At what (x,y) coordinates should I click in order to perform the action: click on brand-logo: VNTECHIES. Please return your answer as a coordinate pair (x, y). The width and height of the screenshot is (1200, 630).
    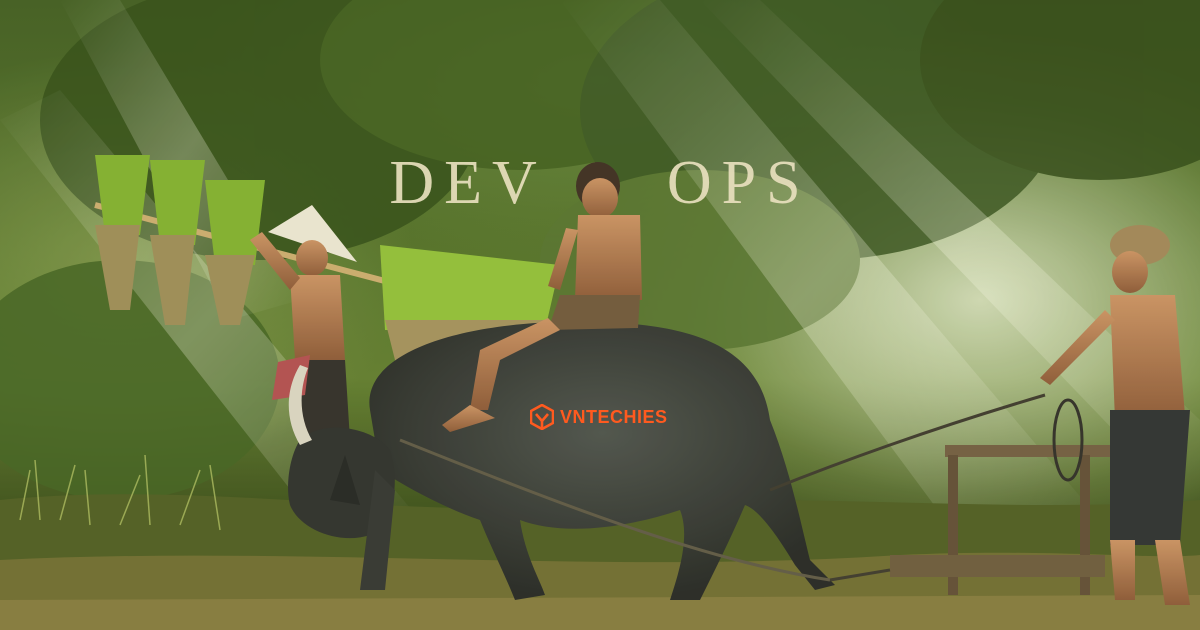
    Looking at the image, I should click on (599, 417).